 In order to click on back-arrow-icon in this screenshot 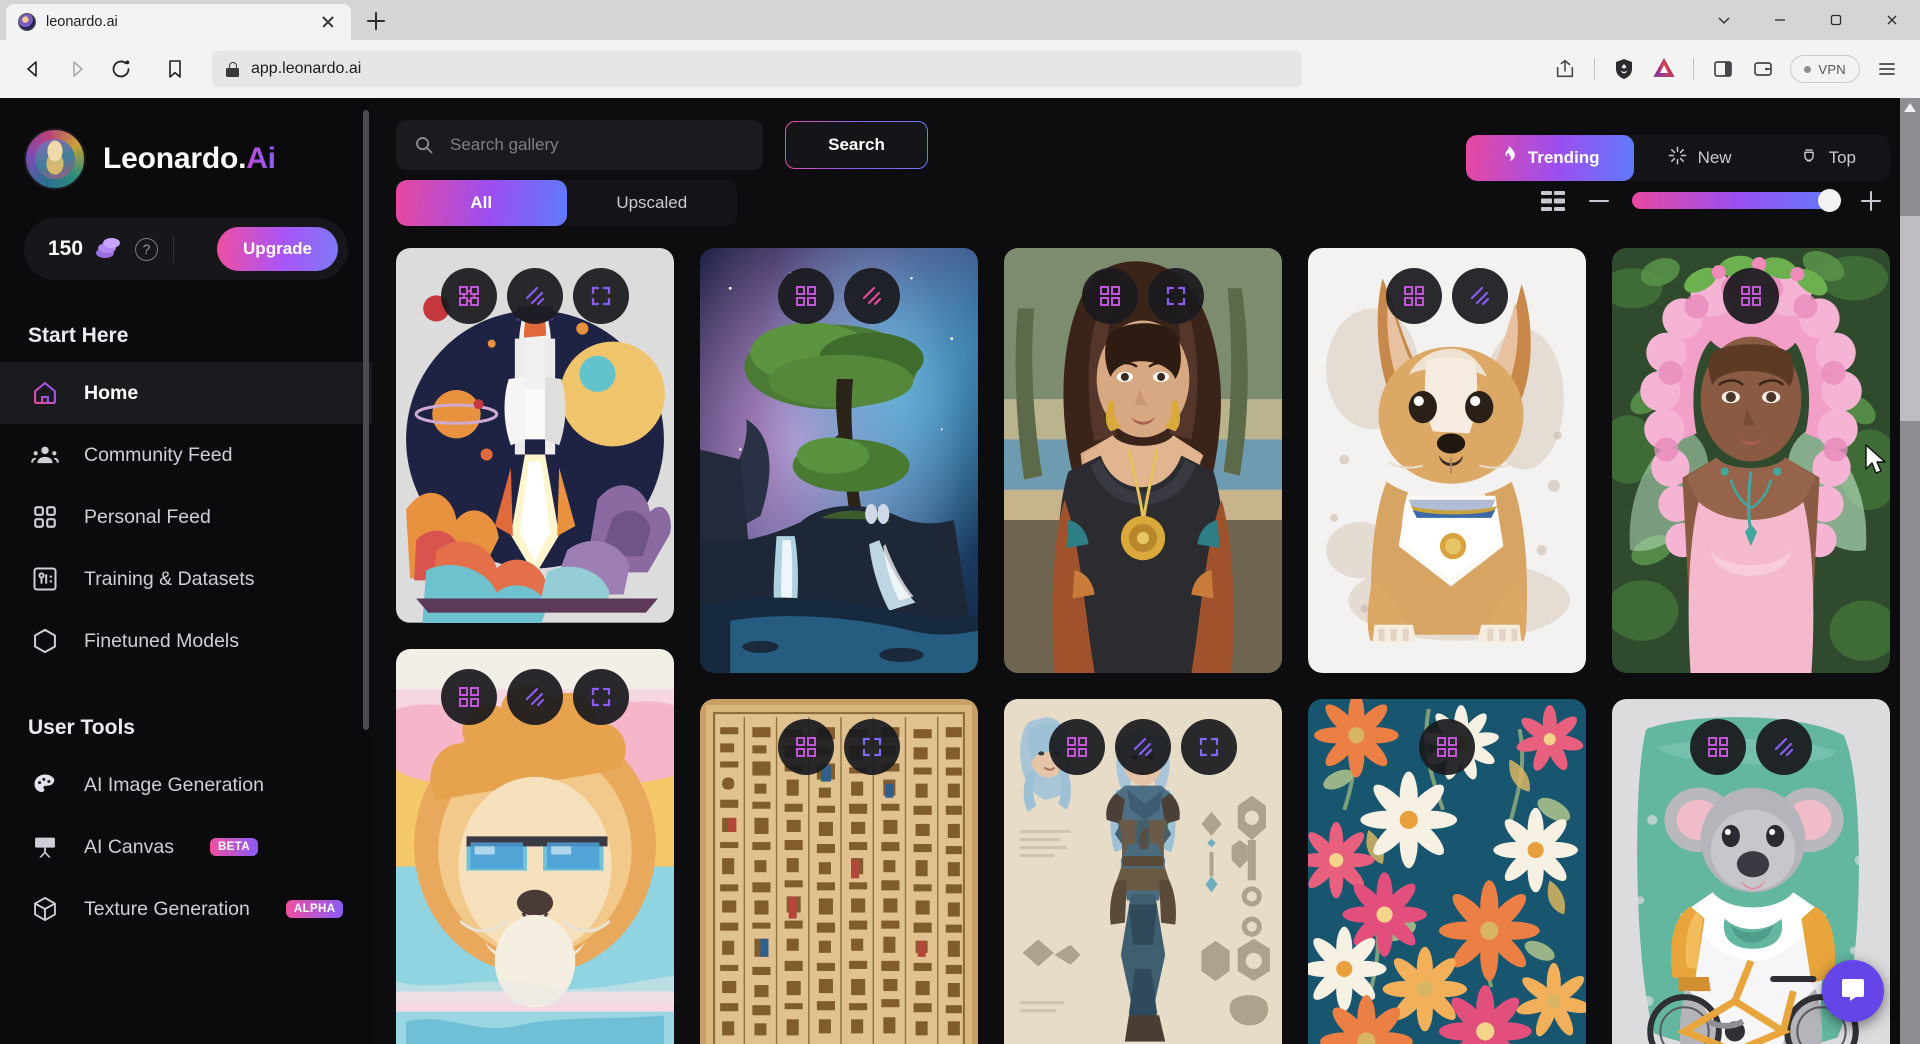, I will do `click(33, 69)`.